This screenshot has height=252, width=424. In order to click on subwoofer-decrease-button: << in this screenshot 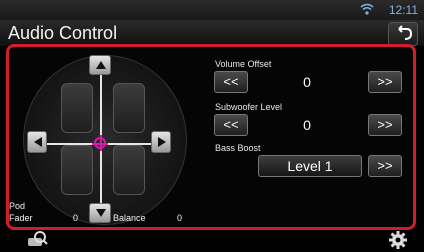, I will do `click(231, 125)`.